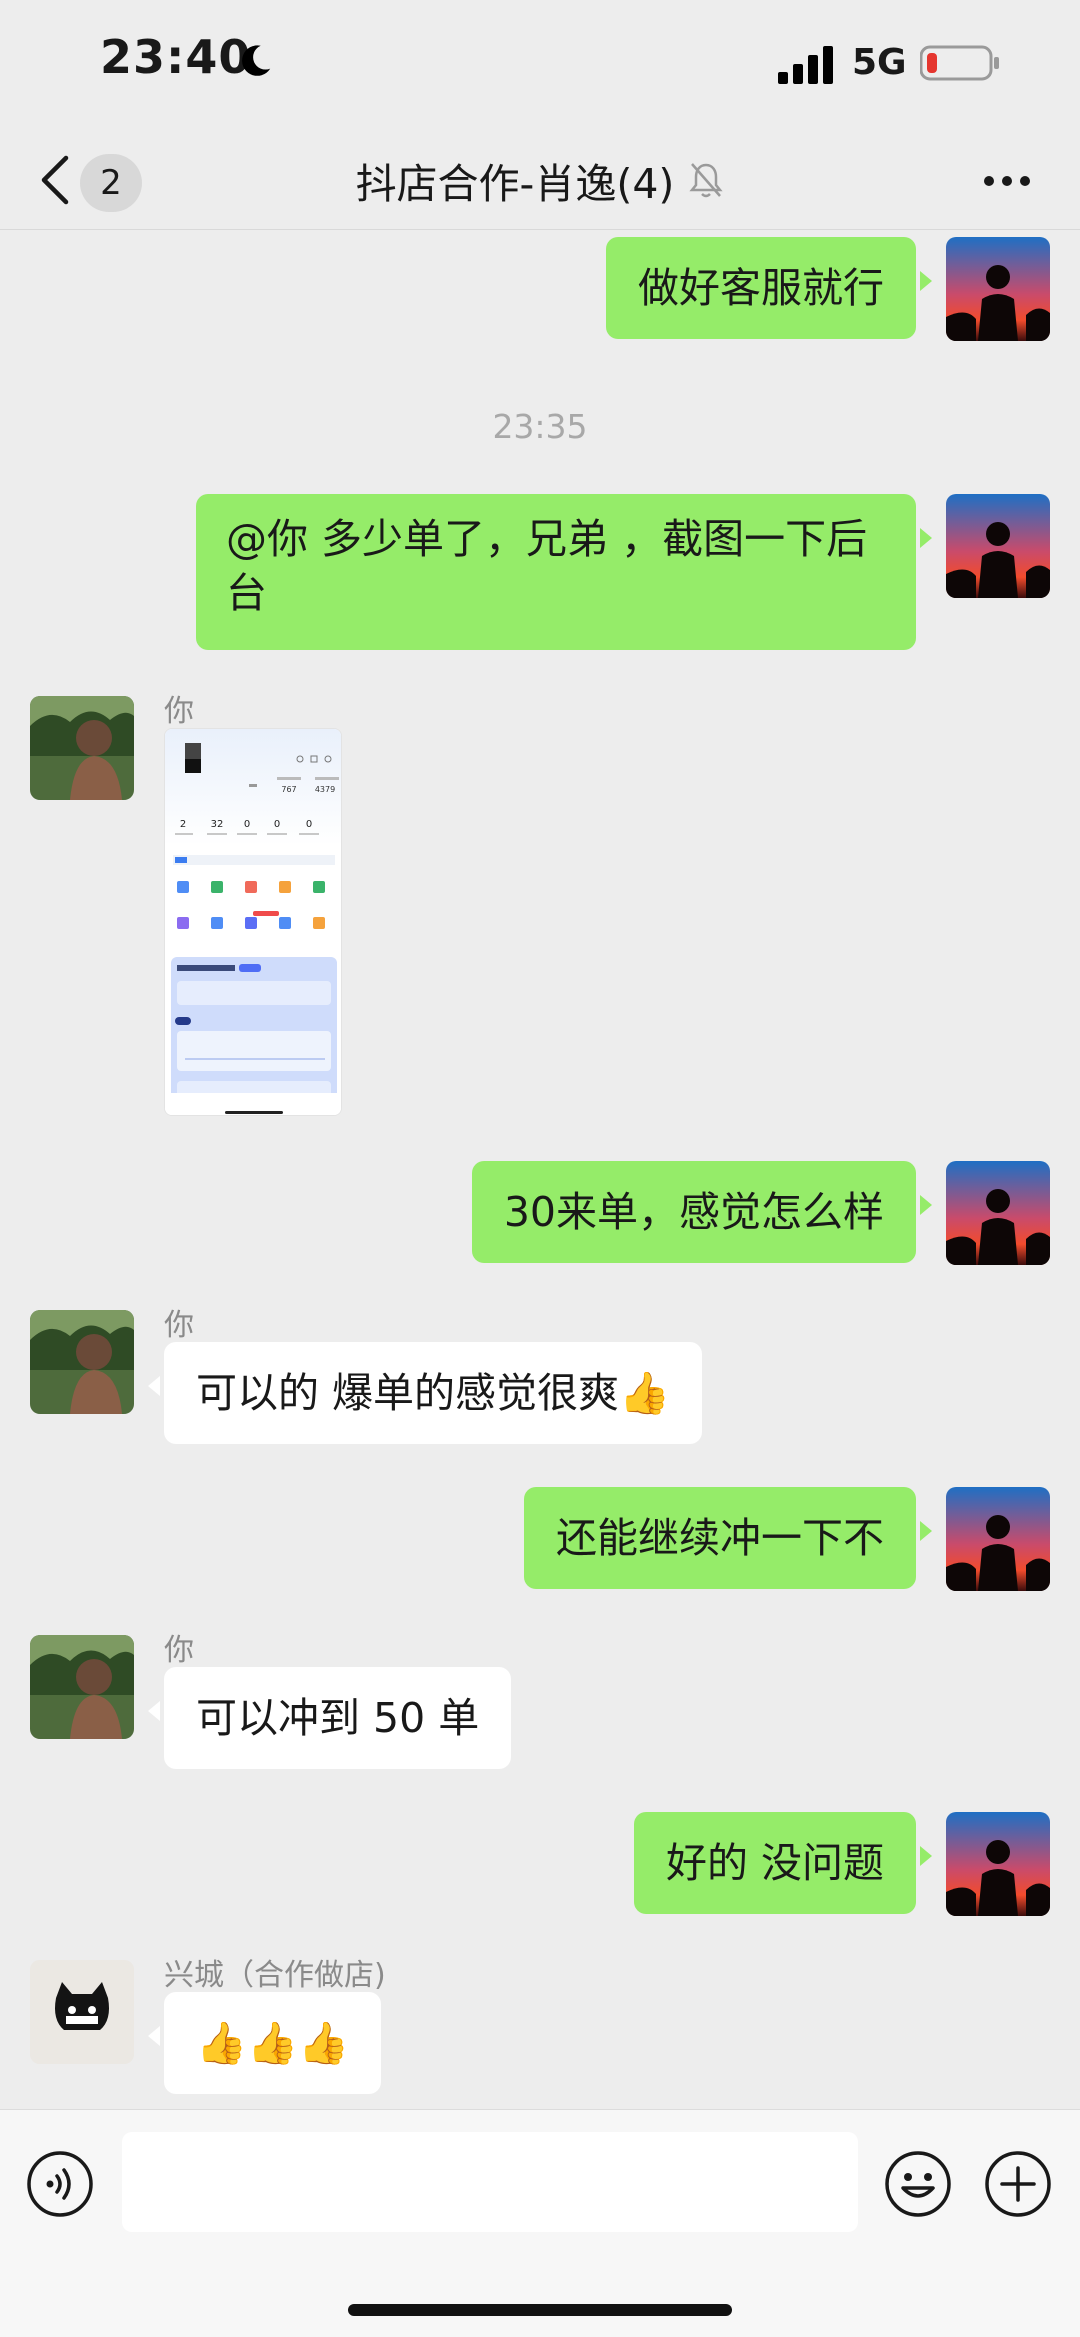 This screenshot has height=2337, width=1080. What do you see at coordinates (288, 789) in the screenshot?
I see `svg-text: 767` at bounding box center [288, 789].